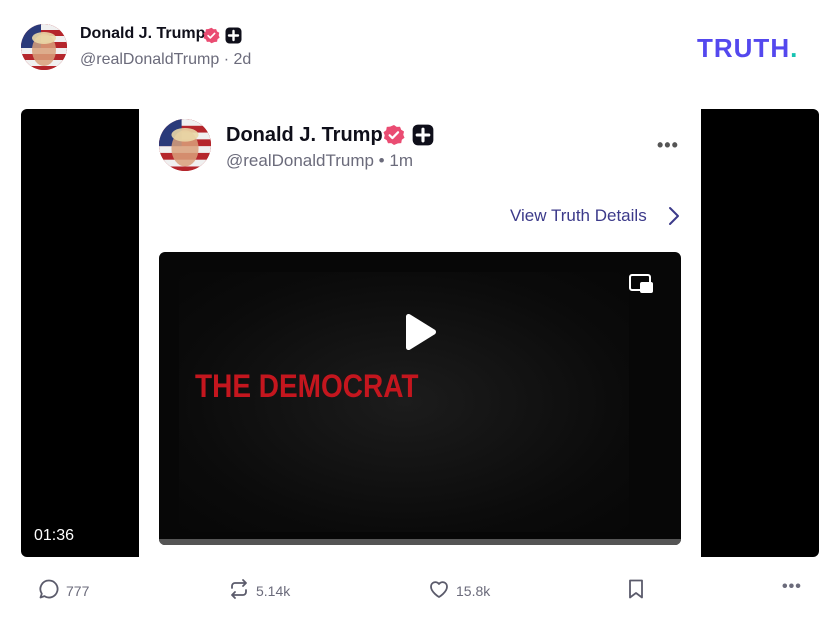 The image size is (840, 632). I want to click on like-icon, so click(439, 590).